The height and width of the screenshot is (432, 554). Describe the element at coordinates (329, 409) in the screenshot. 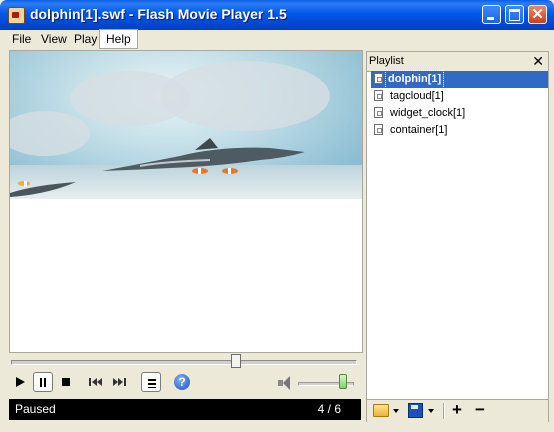

I see `track-position: 4 / 6` at that location.